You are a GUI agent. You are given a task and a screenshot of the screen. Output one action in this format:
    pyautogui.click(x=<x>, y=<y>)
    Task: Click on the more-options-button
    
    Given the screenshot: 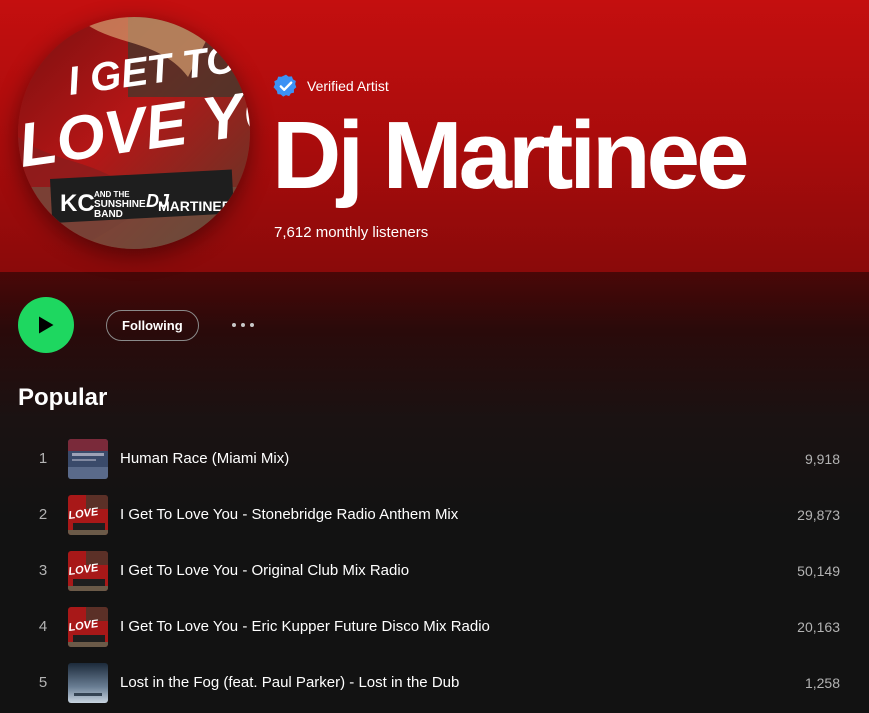 What is the action you would take?
    pyautogui.click(x=243, y=325)
    